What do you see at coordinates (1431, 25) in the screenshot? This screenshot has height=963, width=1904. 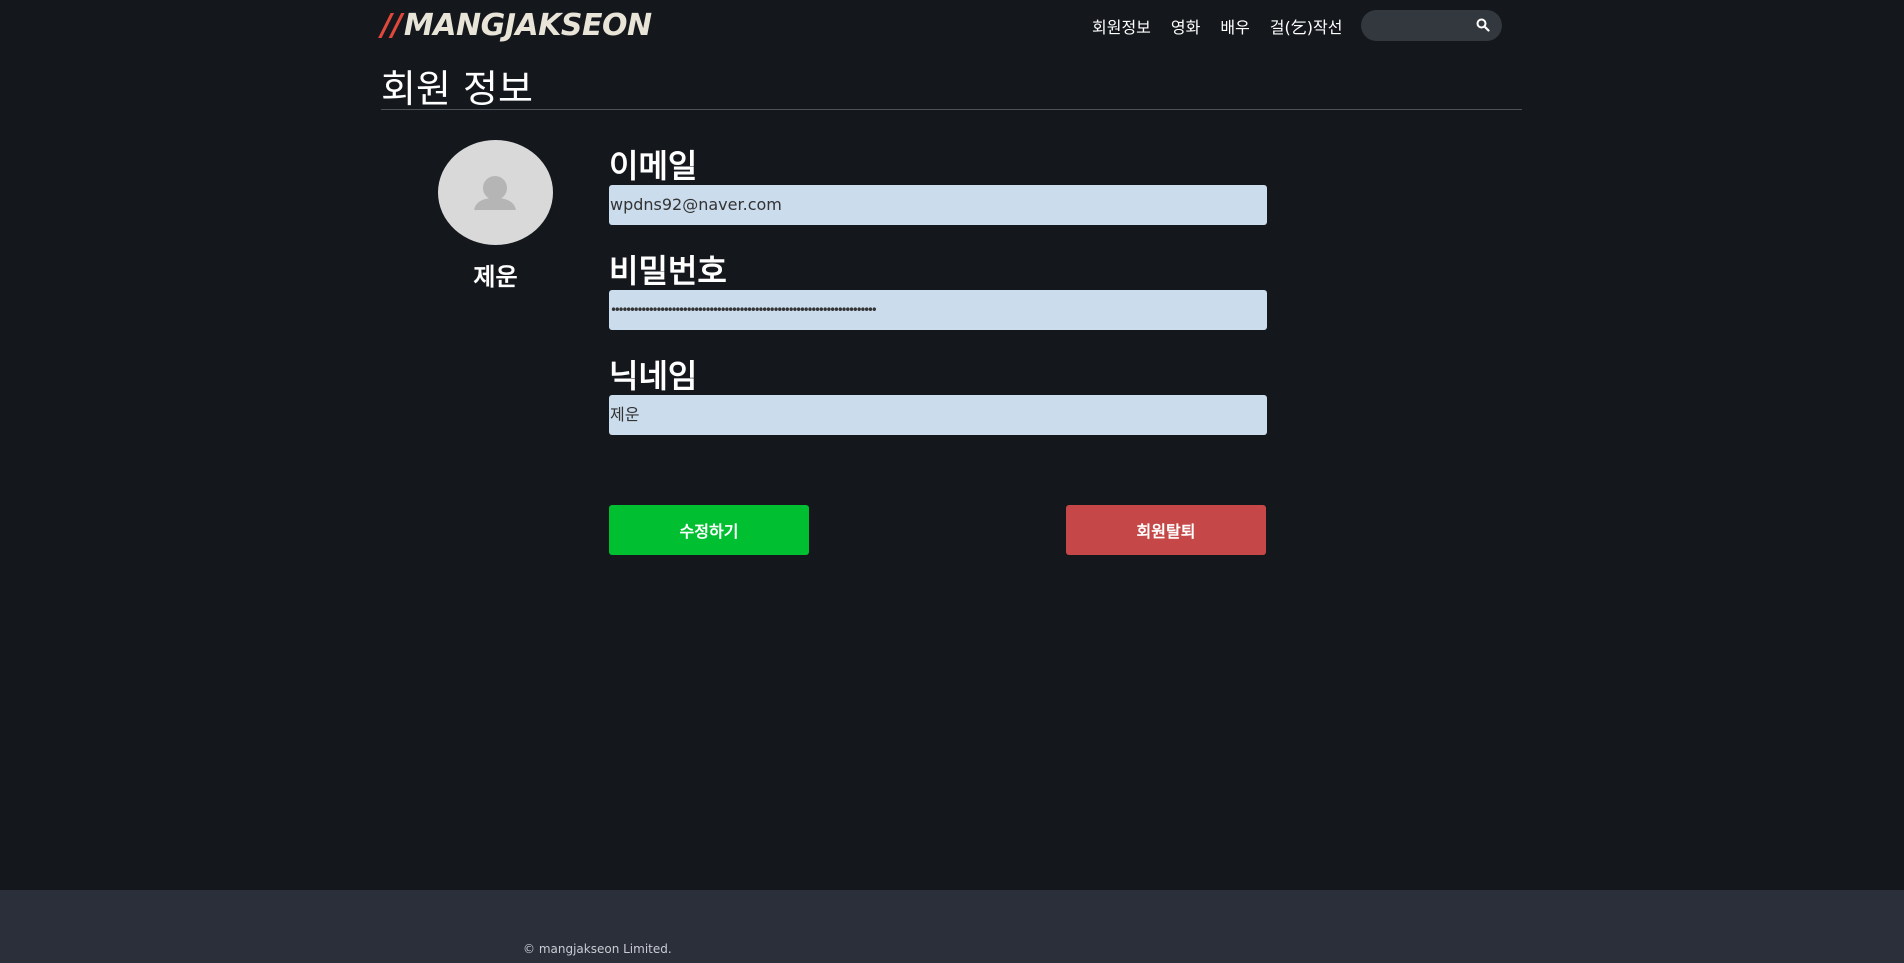 I see `search-input` at bounding box center [1431, 25].